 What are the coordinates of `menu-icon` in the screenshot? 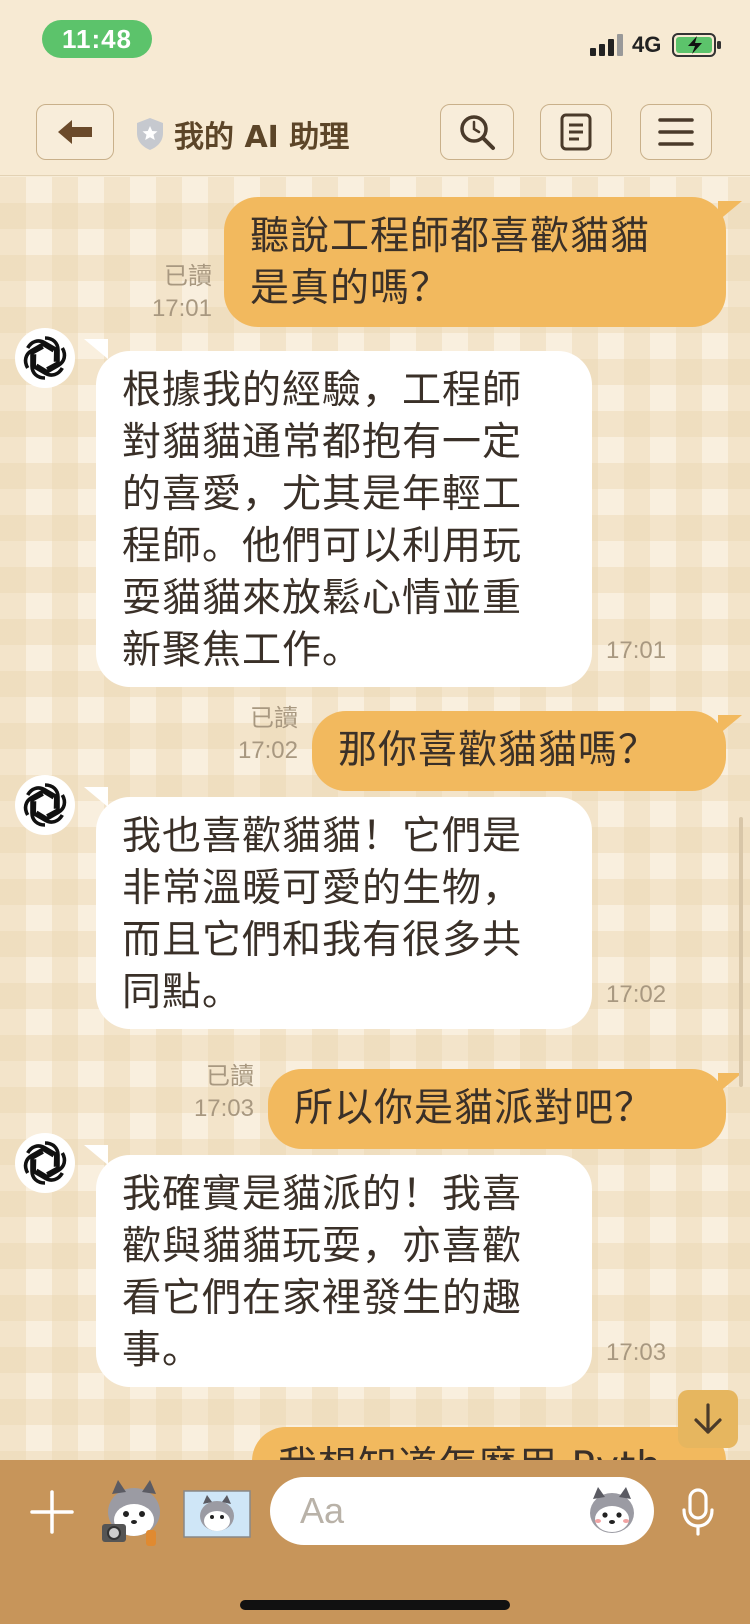 It's located at (676, 132).